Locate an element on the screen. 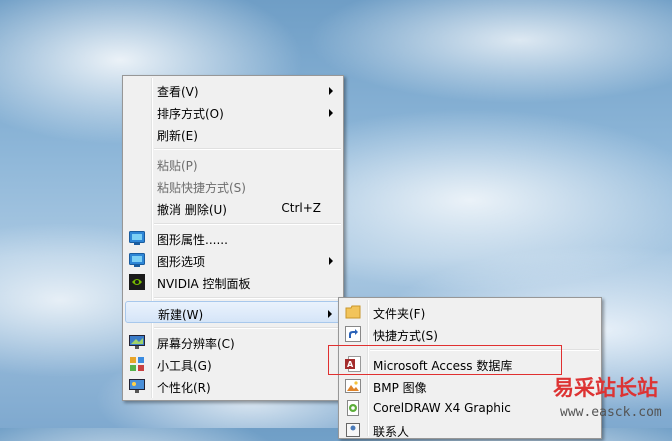  menu-item-label: 小工具(G) is located at coordinates (184, 366).